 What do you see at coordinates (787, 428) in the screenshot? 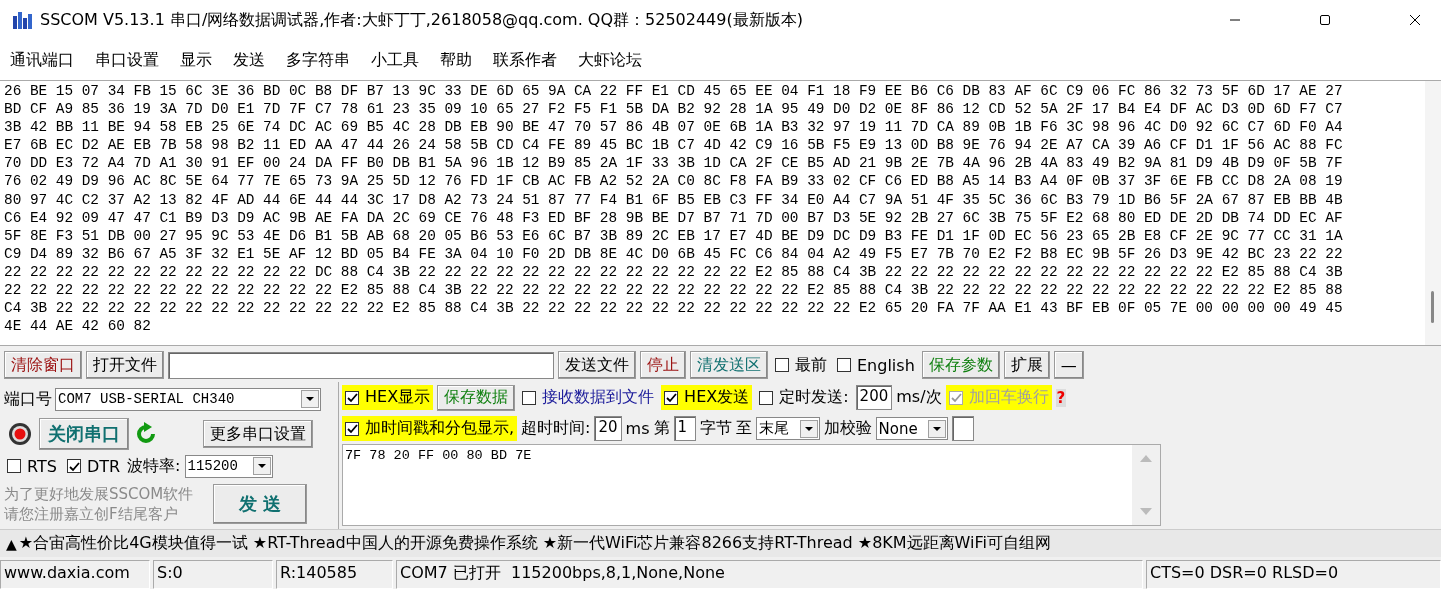
I see `dropdown-select: 末尾` at bounding box center [787, 428].